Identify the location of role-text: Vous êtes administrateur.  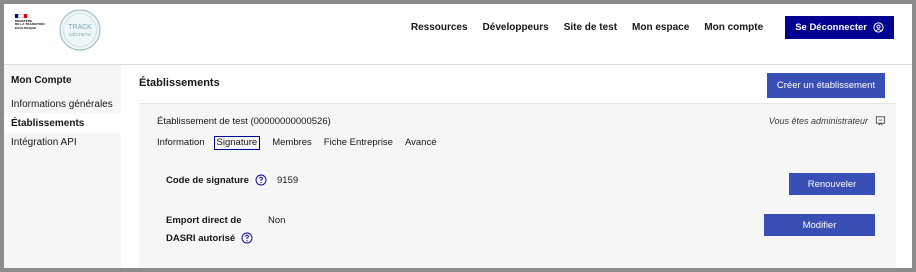
(818, 120).